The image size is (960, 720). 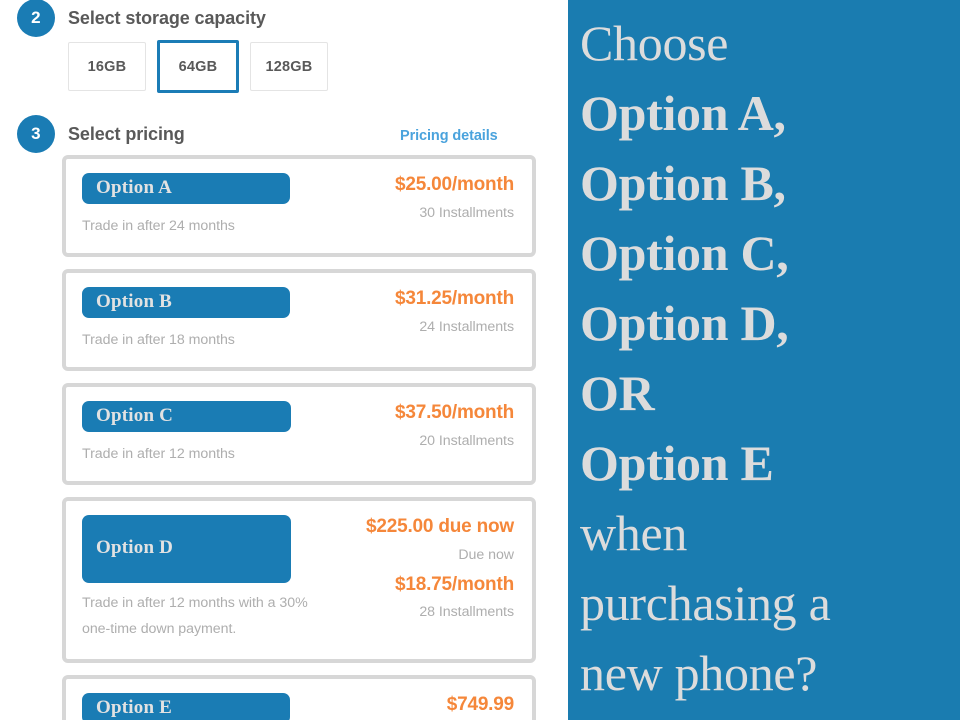 I want to click on pricing-option-d-due-now-price: $225.00 due now, so click(x=439, y=527).